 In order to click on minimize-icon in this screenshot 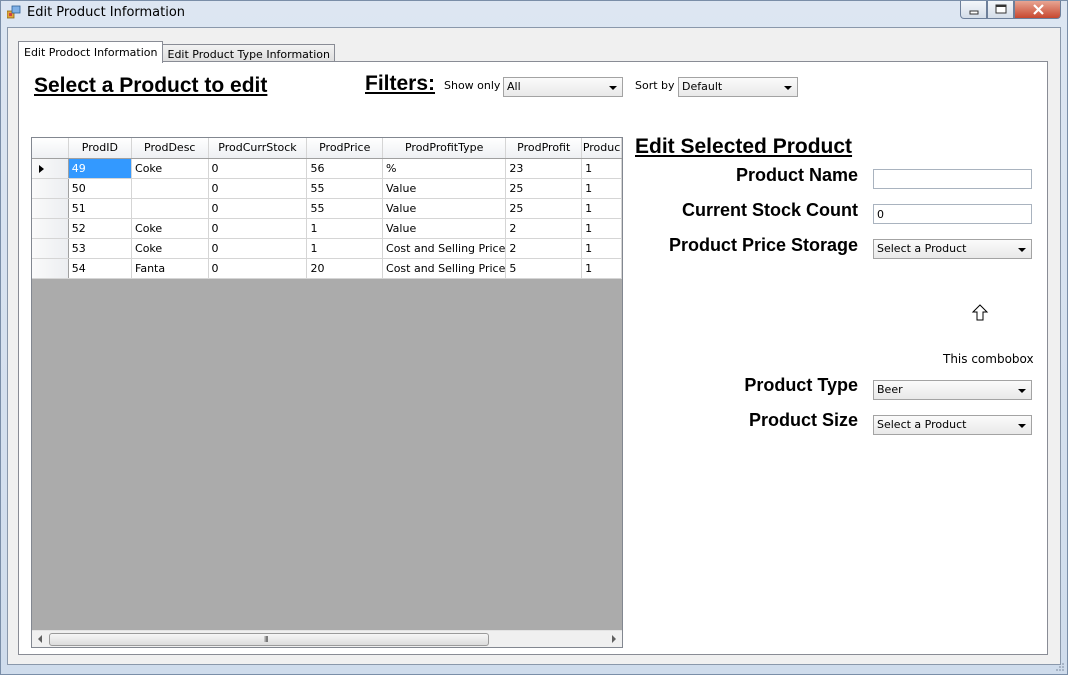, I will do `click(974, 12)`.